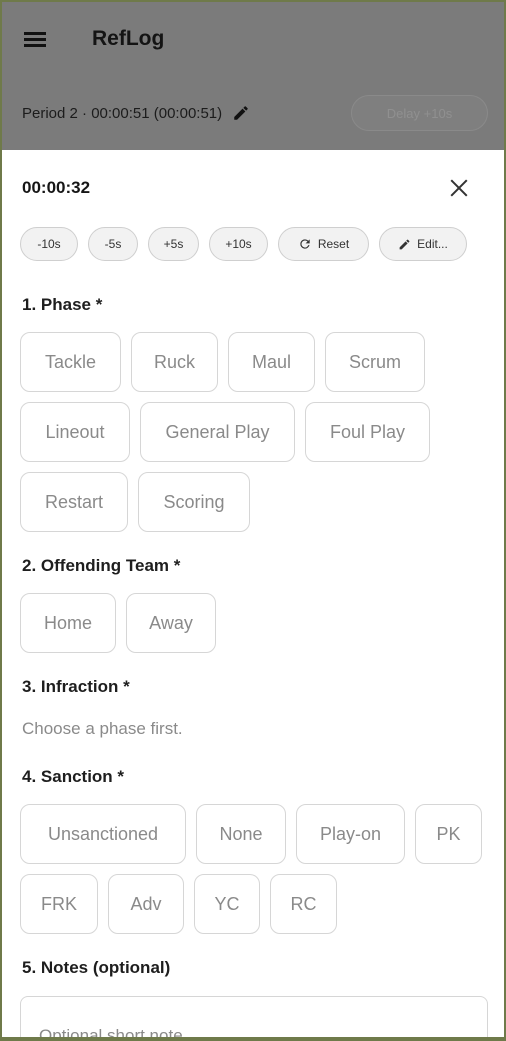 This screenshot has width=506, height=1041. I want to click on sanction-chip-none: None, so click(241, 834).